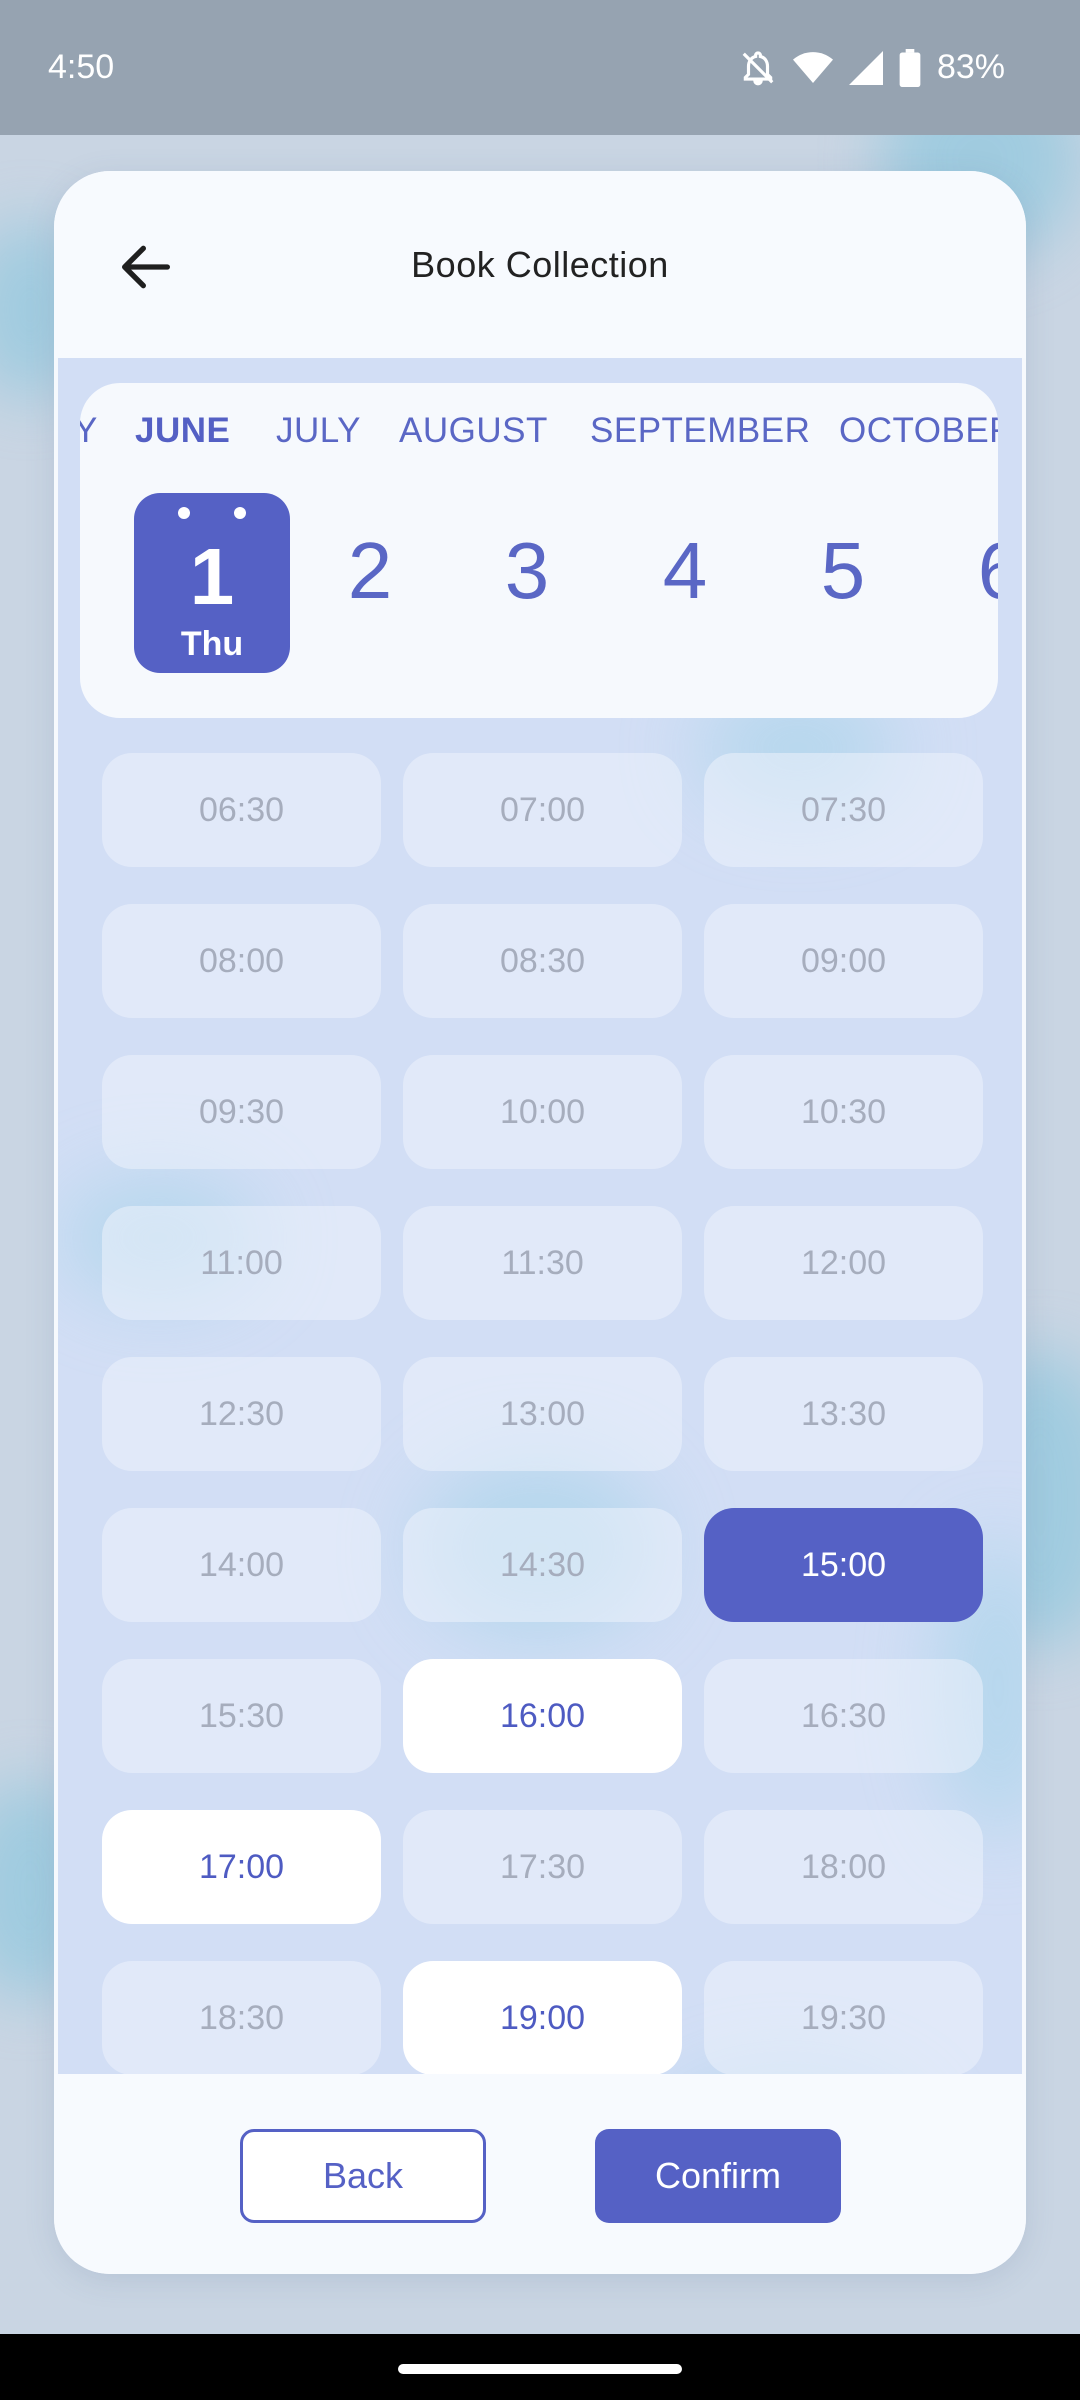  What do you see at coordinates (843, 810) in the screenshot?
I see `time-slot-unavailable: 07:30` at bounding box center [843, 810].